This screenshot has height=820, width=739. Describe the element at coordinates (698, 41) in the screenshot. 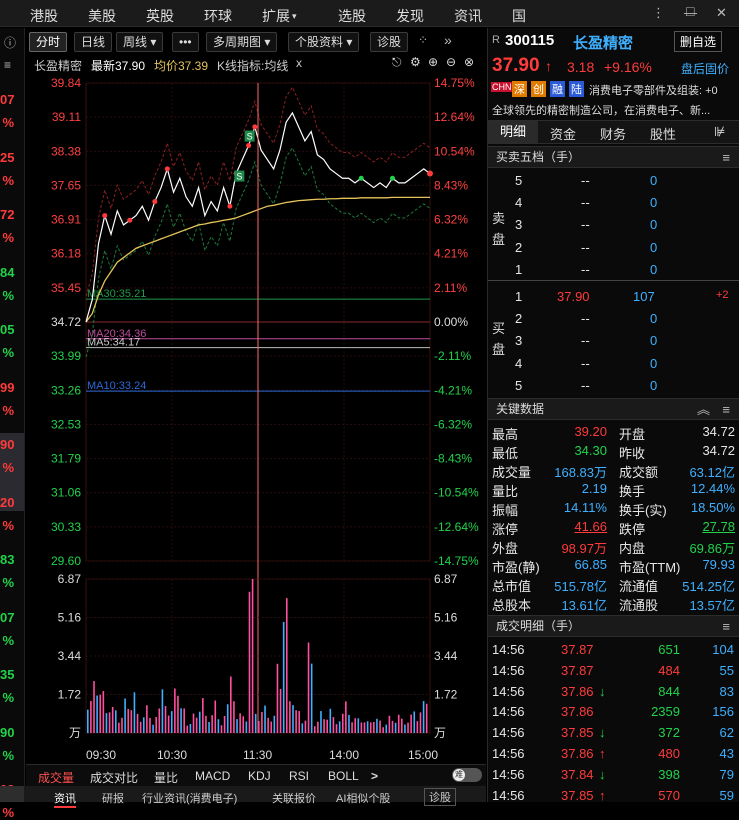

I see `remove-watchlist-button: 删自选` at that location.